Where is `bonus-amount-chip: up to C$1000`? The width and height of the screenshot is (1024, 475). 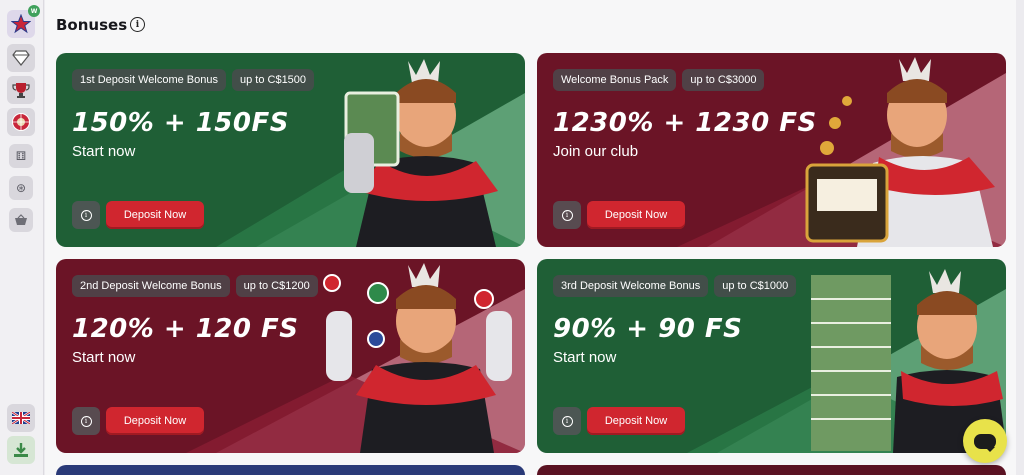 bonus-amount-chip: up to C$1000 is located at coordinates (755, 286).